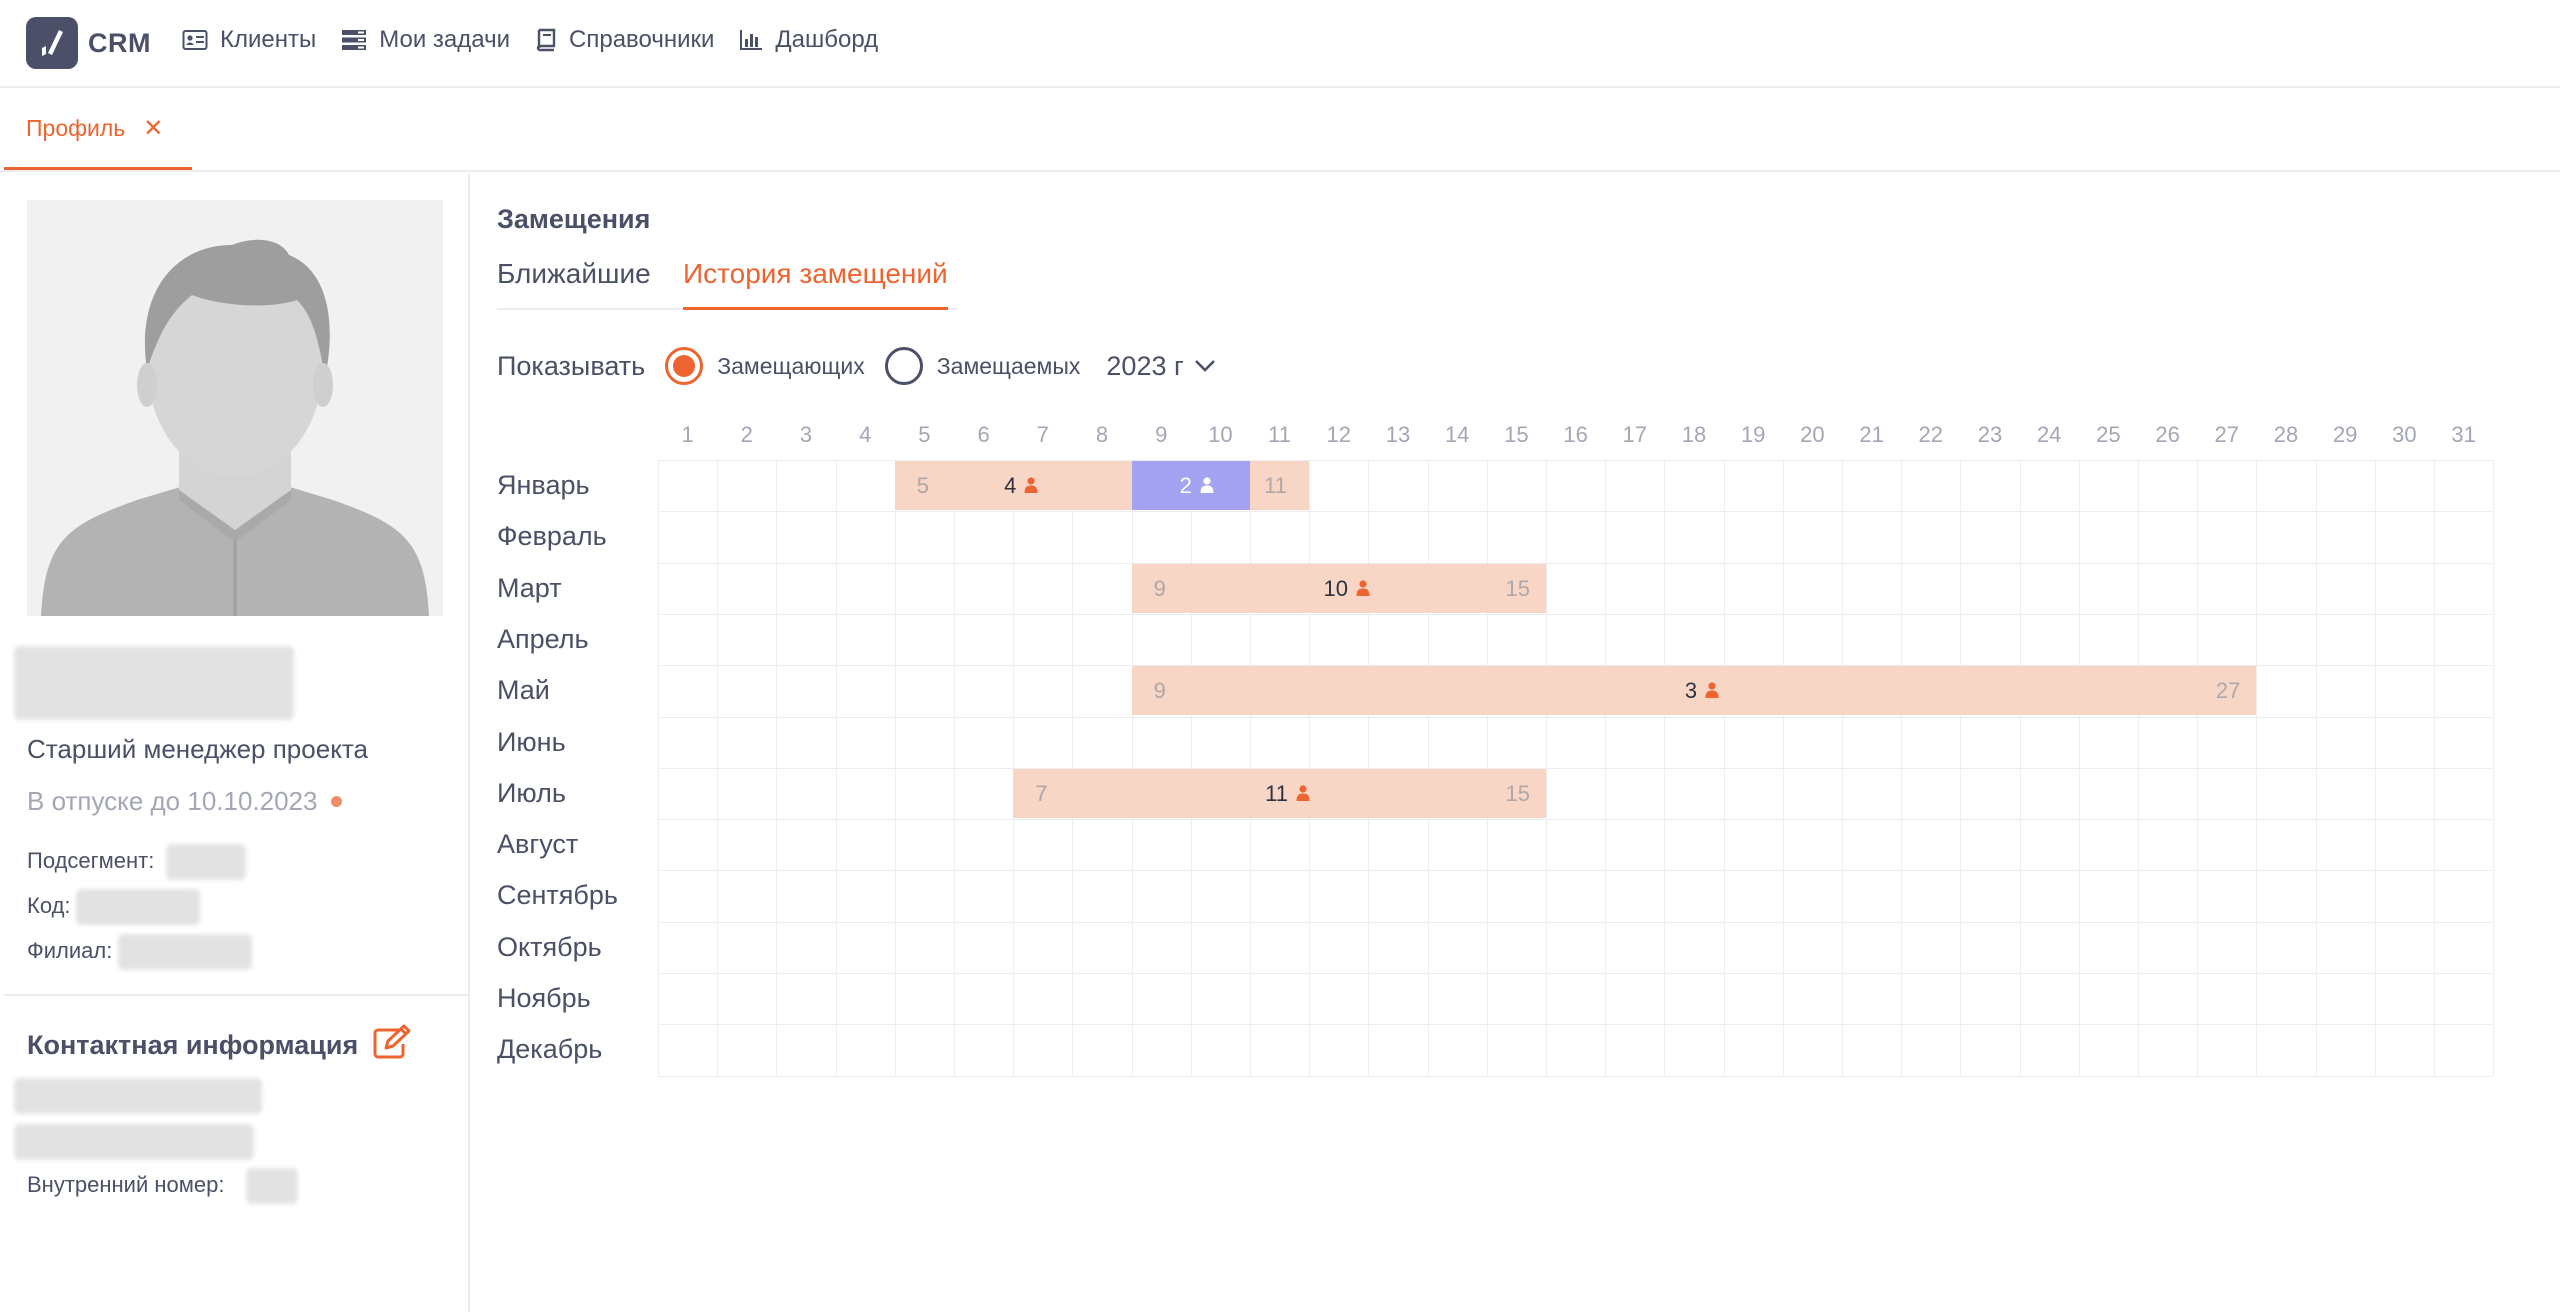 The width and height of the screenshot is (2560, 1312). Describe the element at coordinates (1280, 434) in the screenshot. I see `day-header: 11` at that location.